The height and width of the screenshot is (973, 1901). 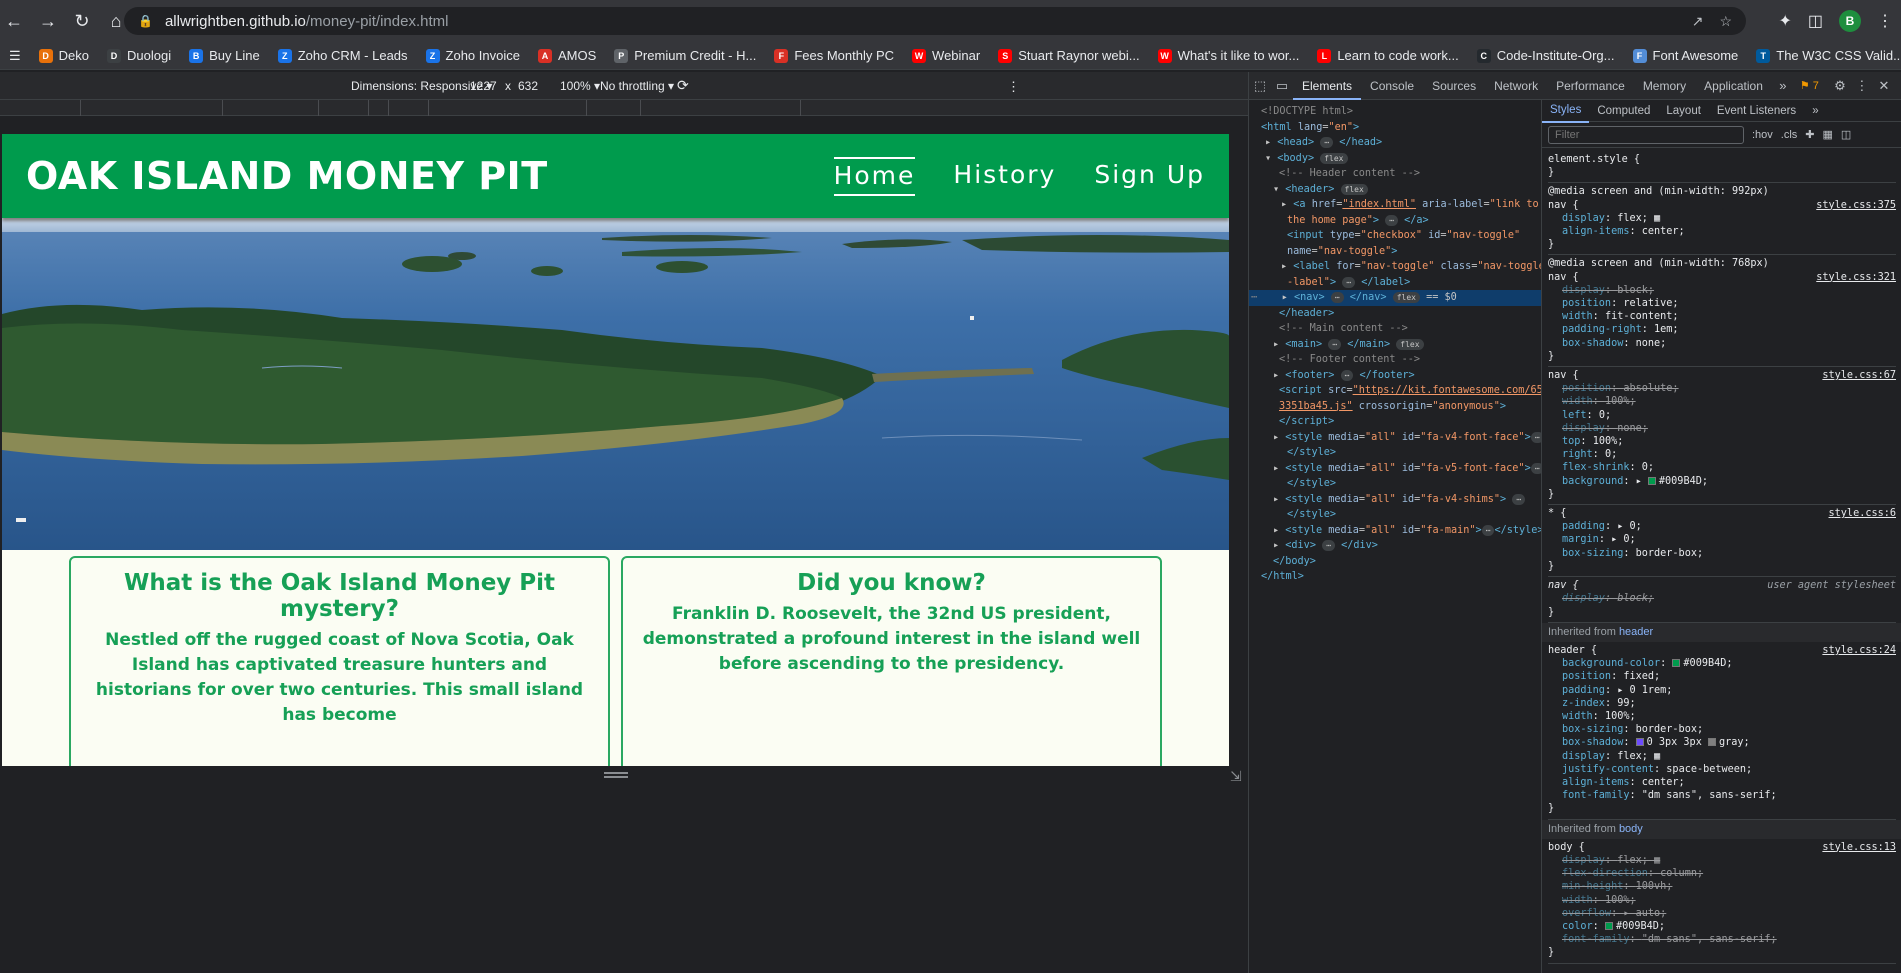 I want to click on hov-toggle: :hov, so click(x=1762, y=135).